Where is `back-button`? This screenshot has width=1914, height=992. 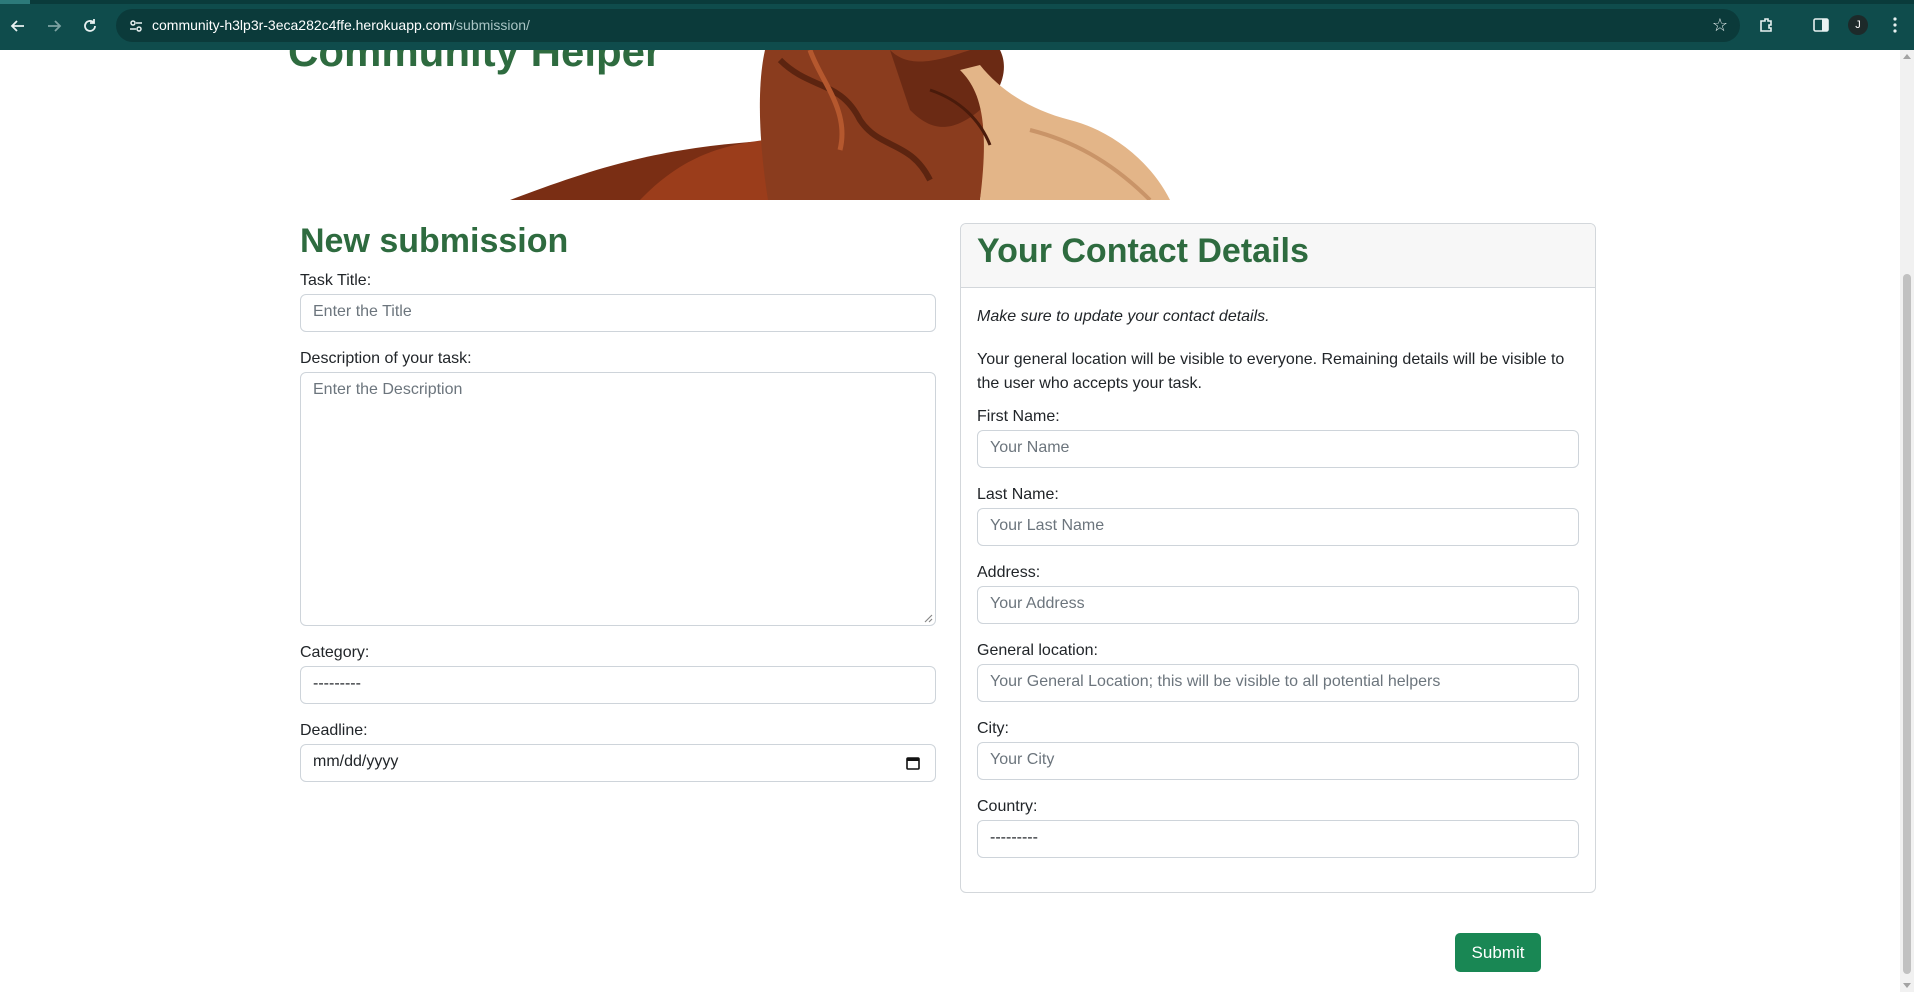 back-button is located at coordinates (18, 26).